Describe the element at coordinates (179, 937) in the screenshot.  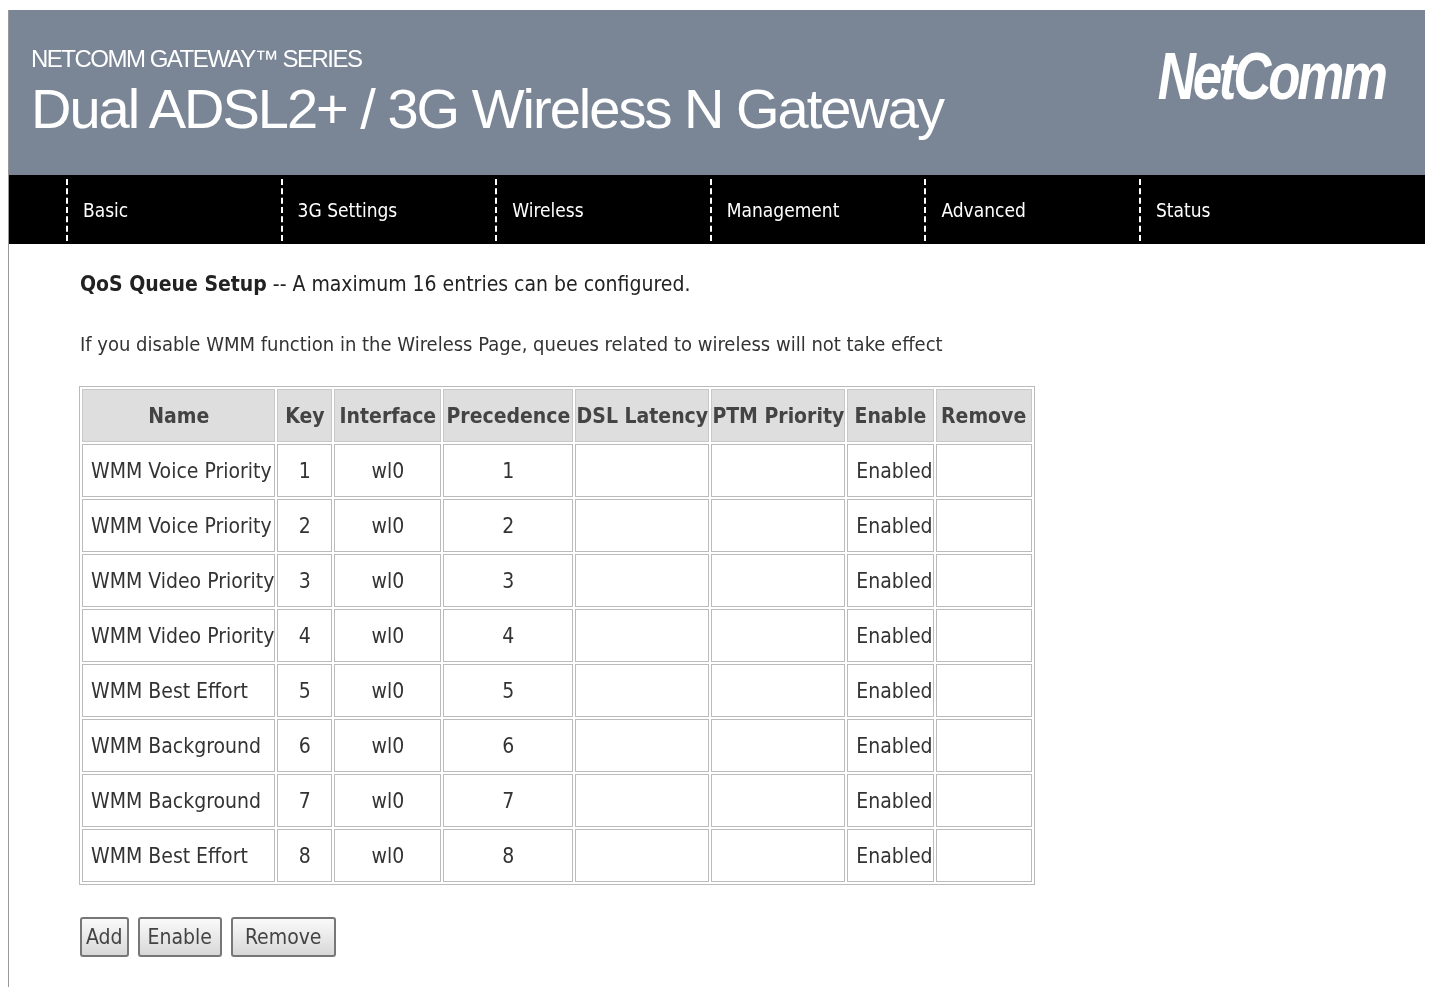
I see `action-button: Enable` at that location.